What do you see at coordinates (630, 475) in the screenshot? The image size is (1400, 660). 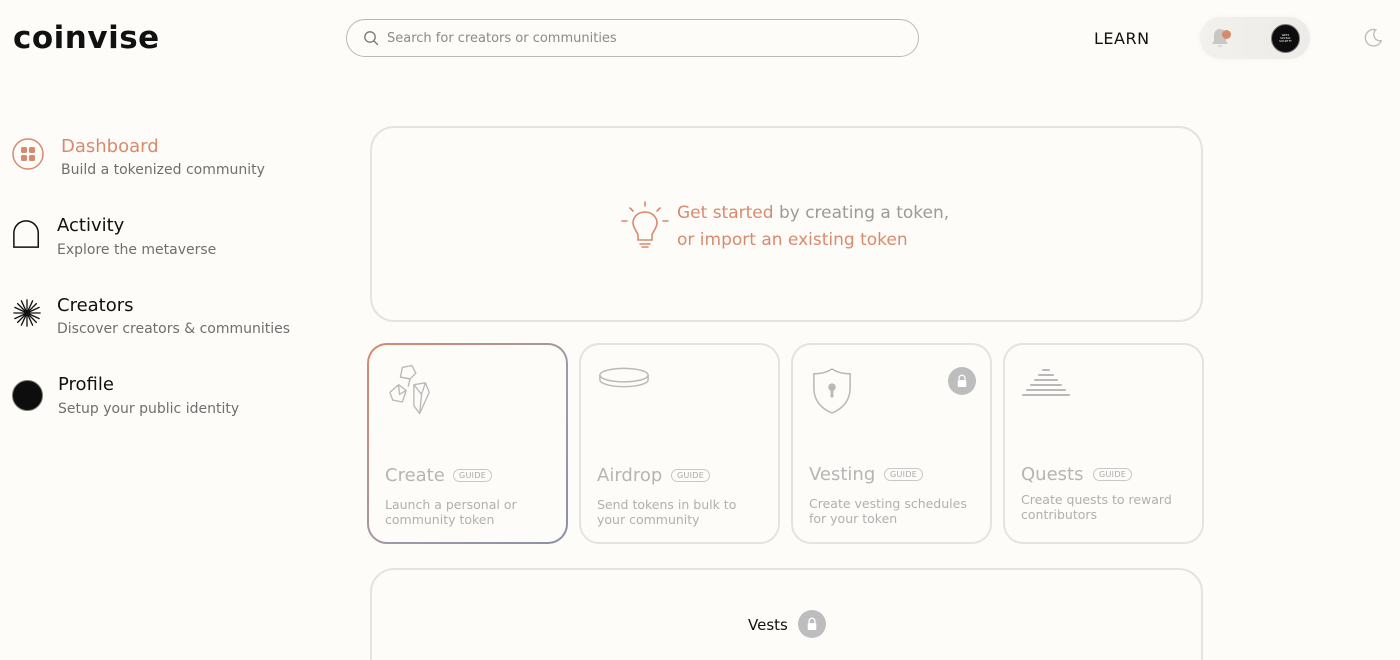 I see `card-title: Airdrop` at bounding box center [630, 475].